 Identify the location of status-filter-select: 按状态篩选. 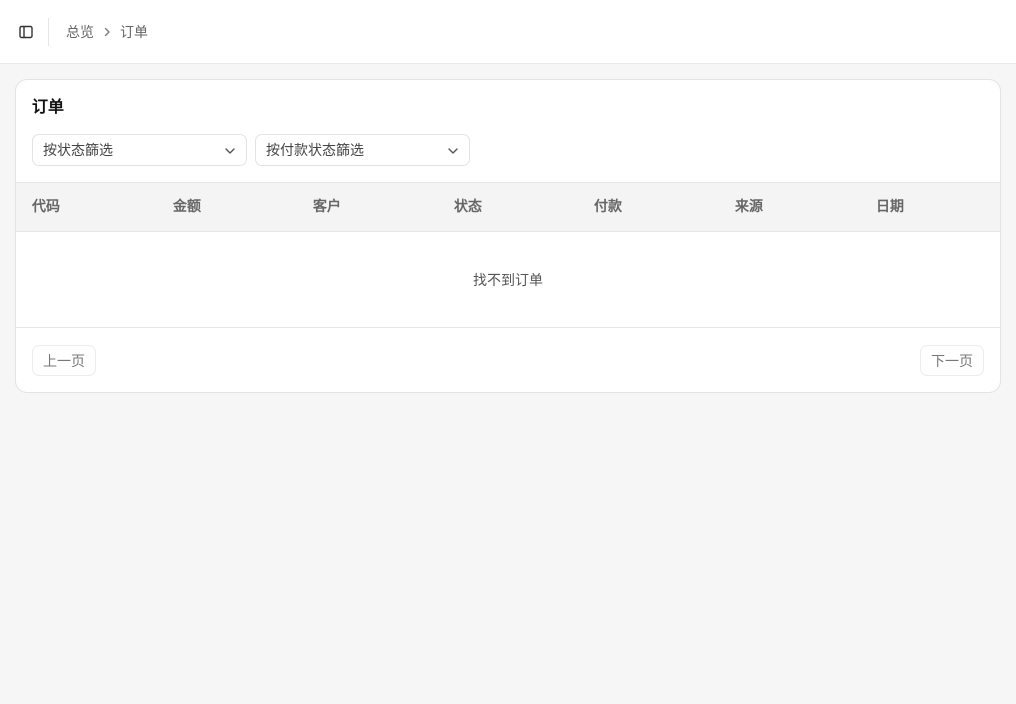
(139, 150).